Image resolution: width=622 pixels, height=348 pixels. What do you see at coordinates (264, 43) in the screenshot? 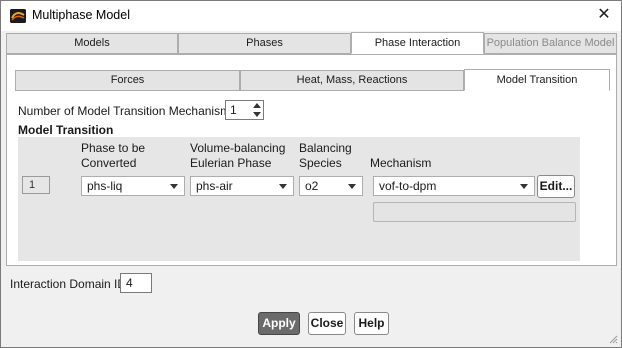
I see `tab-phases: Phases` at bounding box center [264, 43].